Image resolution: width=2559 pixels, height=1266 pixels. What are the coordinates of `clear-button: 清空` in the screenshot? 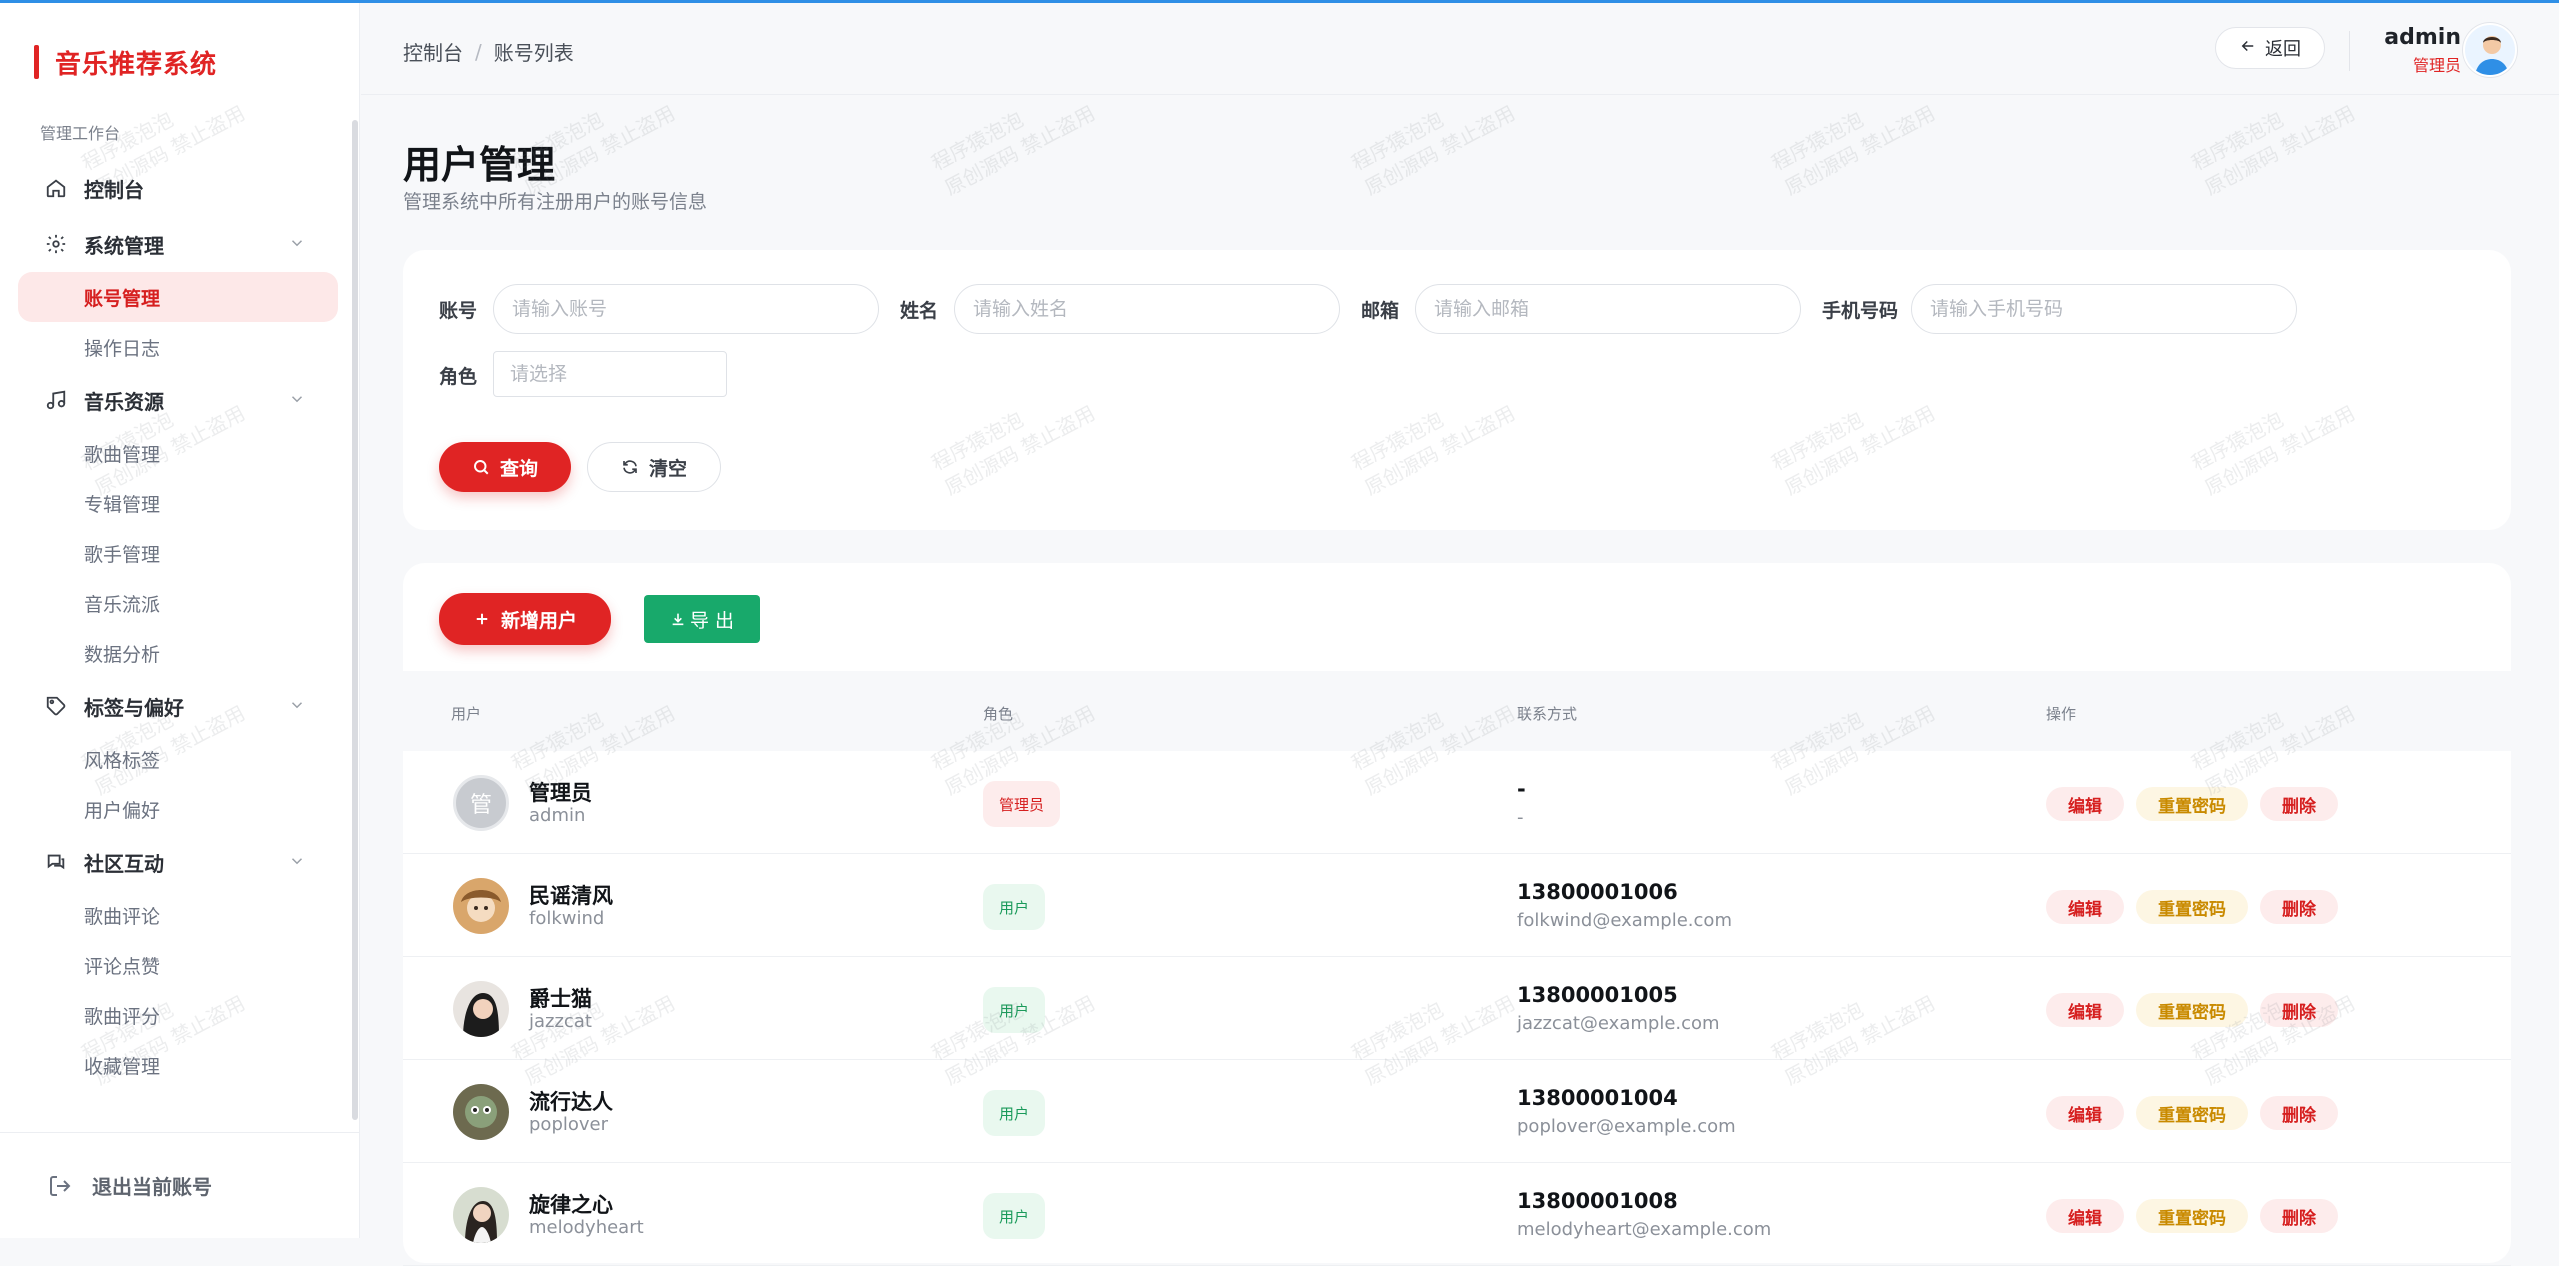 It's located at (654, 467).